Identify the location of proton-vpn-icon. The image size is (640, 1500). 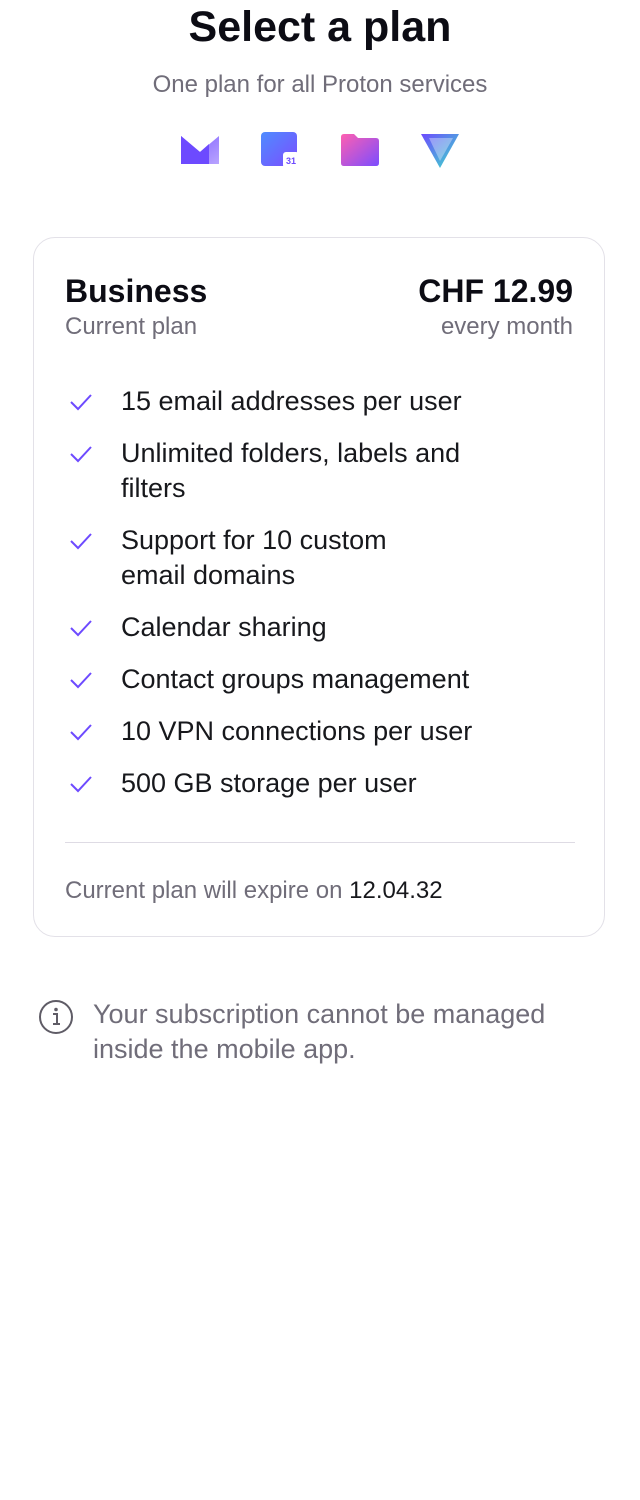
(440, 151).